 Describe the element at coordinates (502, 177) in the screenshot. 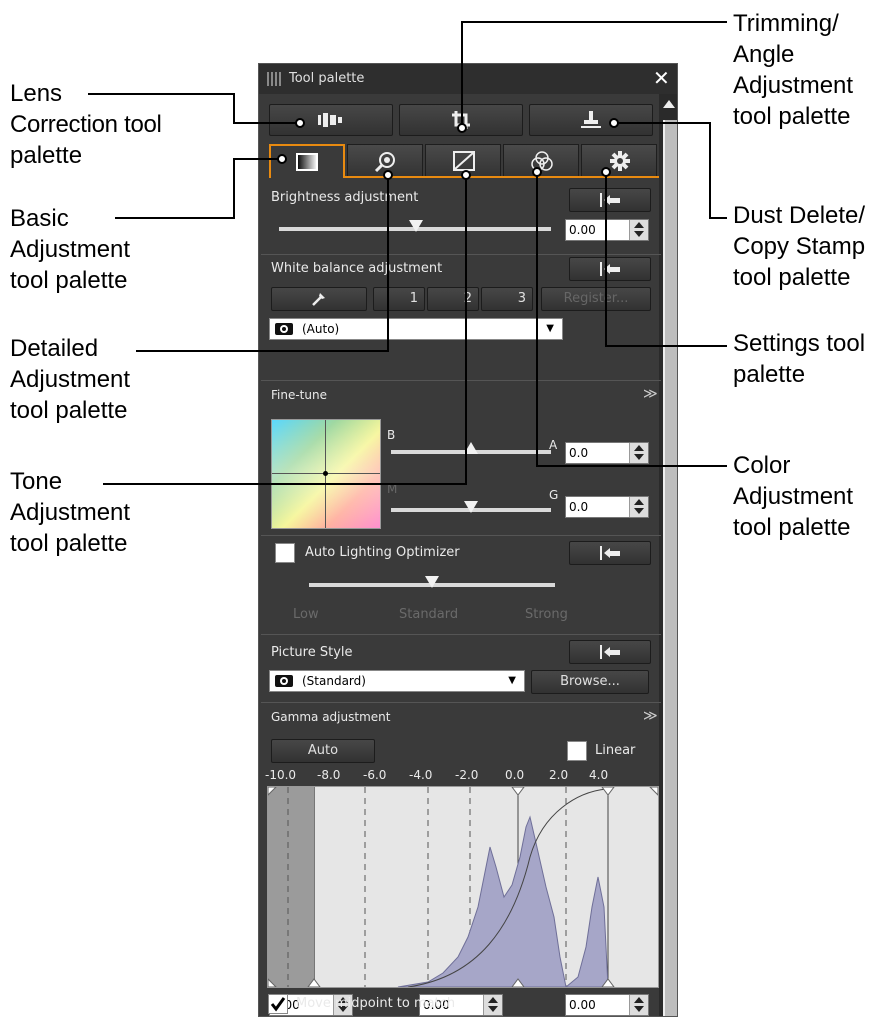

I see `tab-underline` at that location.